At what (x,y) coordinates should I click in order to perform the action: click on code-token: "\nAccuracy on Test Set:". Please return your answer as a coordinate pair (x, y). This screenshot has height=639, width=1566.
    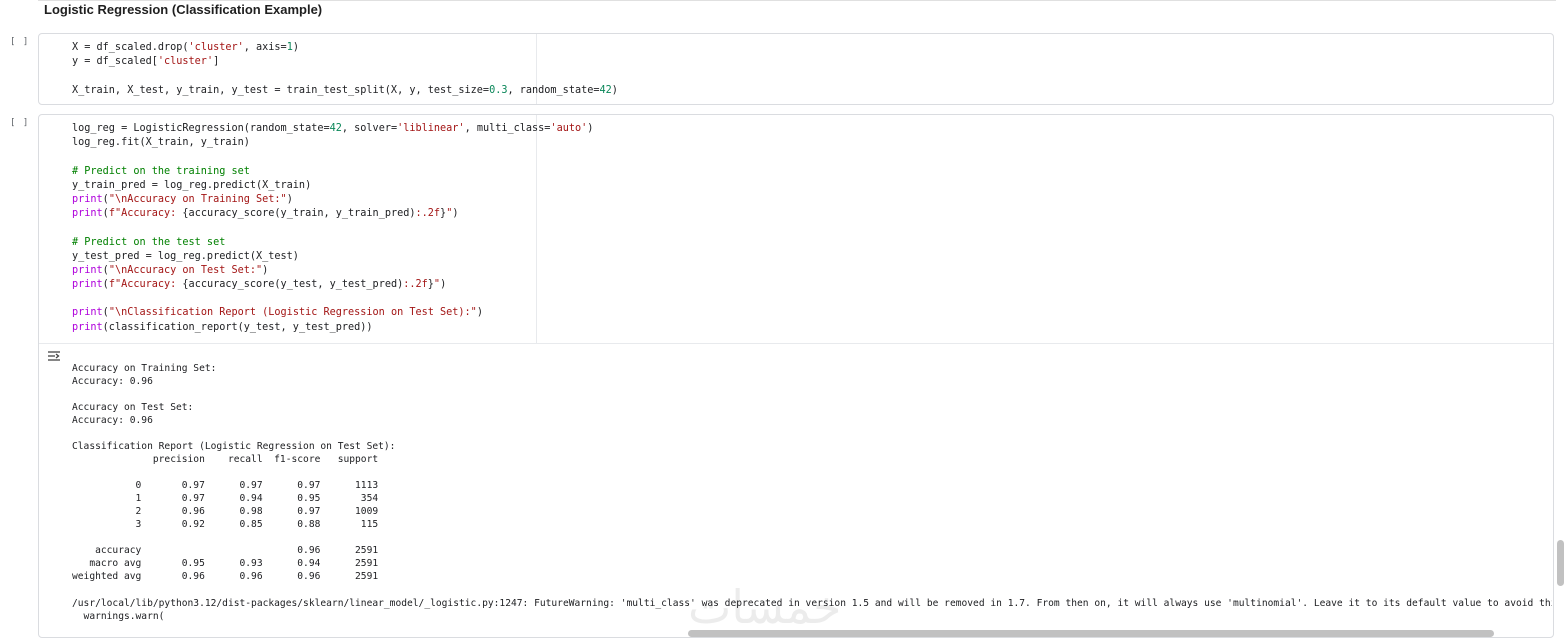
    Looking at the image, I should click on (185, 270).